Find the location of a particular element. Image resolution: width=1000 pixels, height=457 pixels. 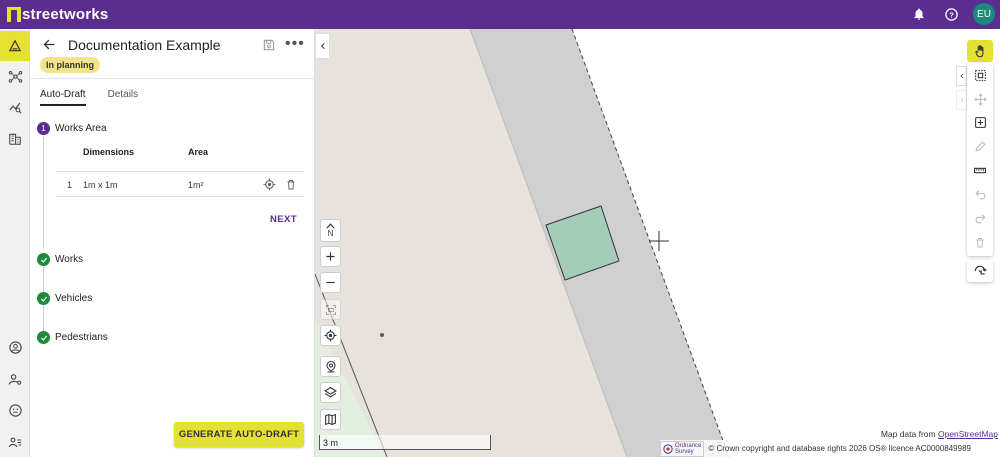

next-button: NEXT is located at coordinates (283, 219).